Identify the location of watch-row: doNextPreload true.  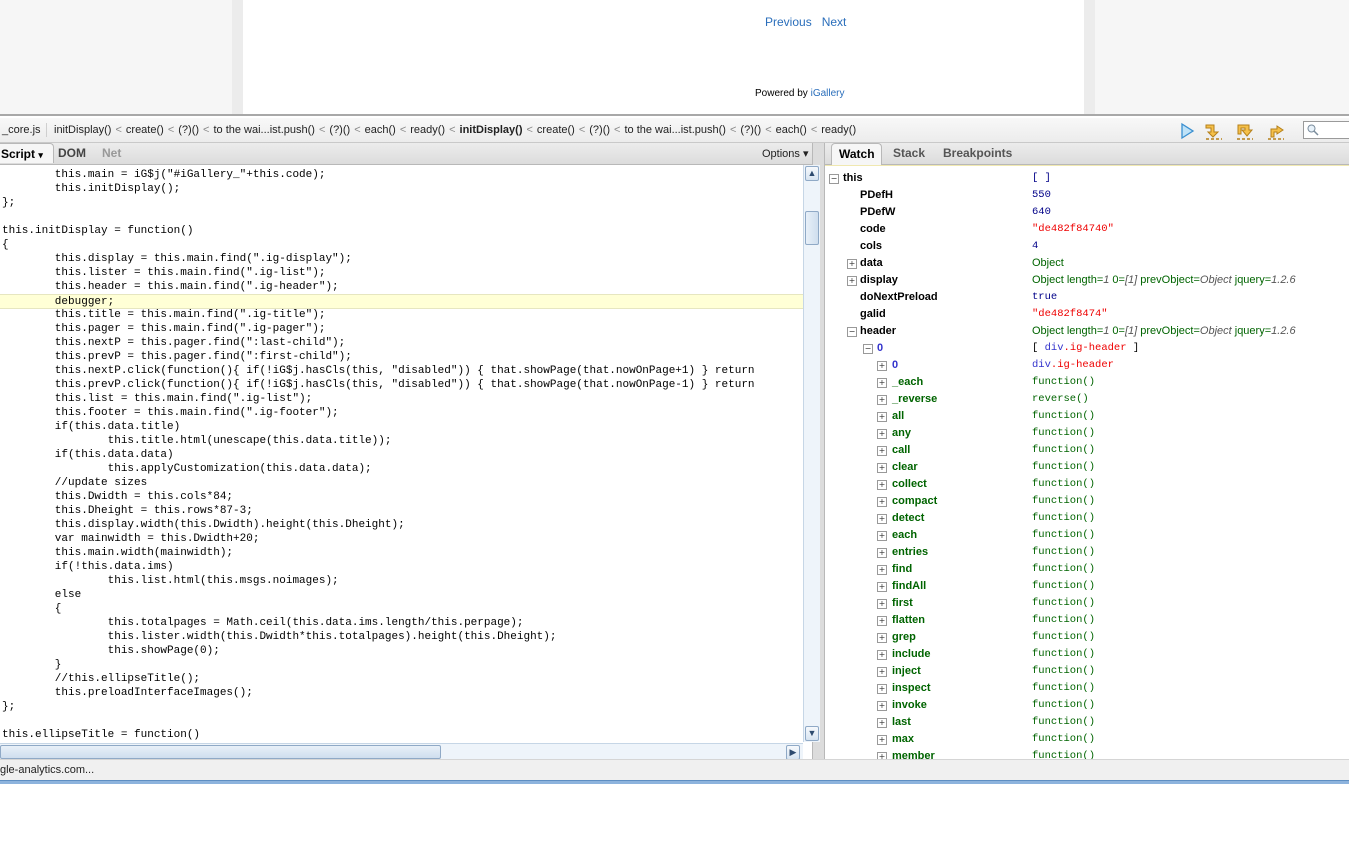
(1087, 297).